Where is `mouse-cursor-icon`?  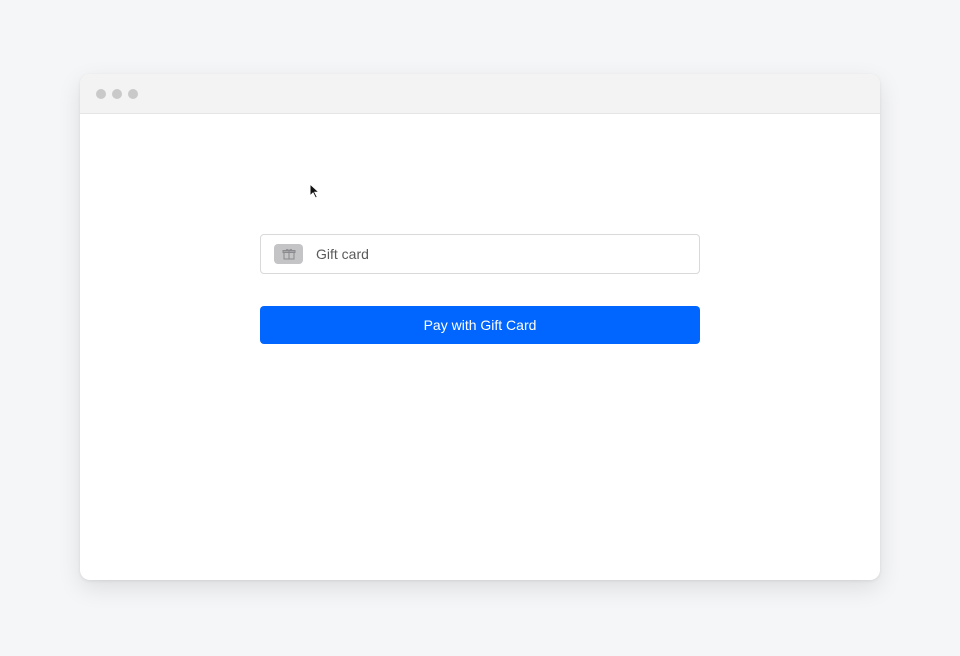
mouse-cursor-icon is located at coordinates (315, 191).